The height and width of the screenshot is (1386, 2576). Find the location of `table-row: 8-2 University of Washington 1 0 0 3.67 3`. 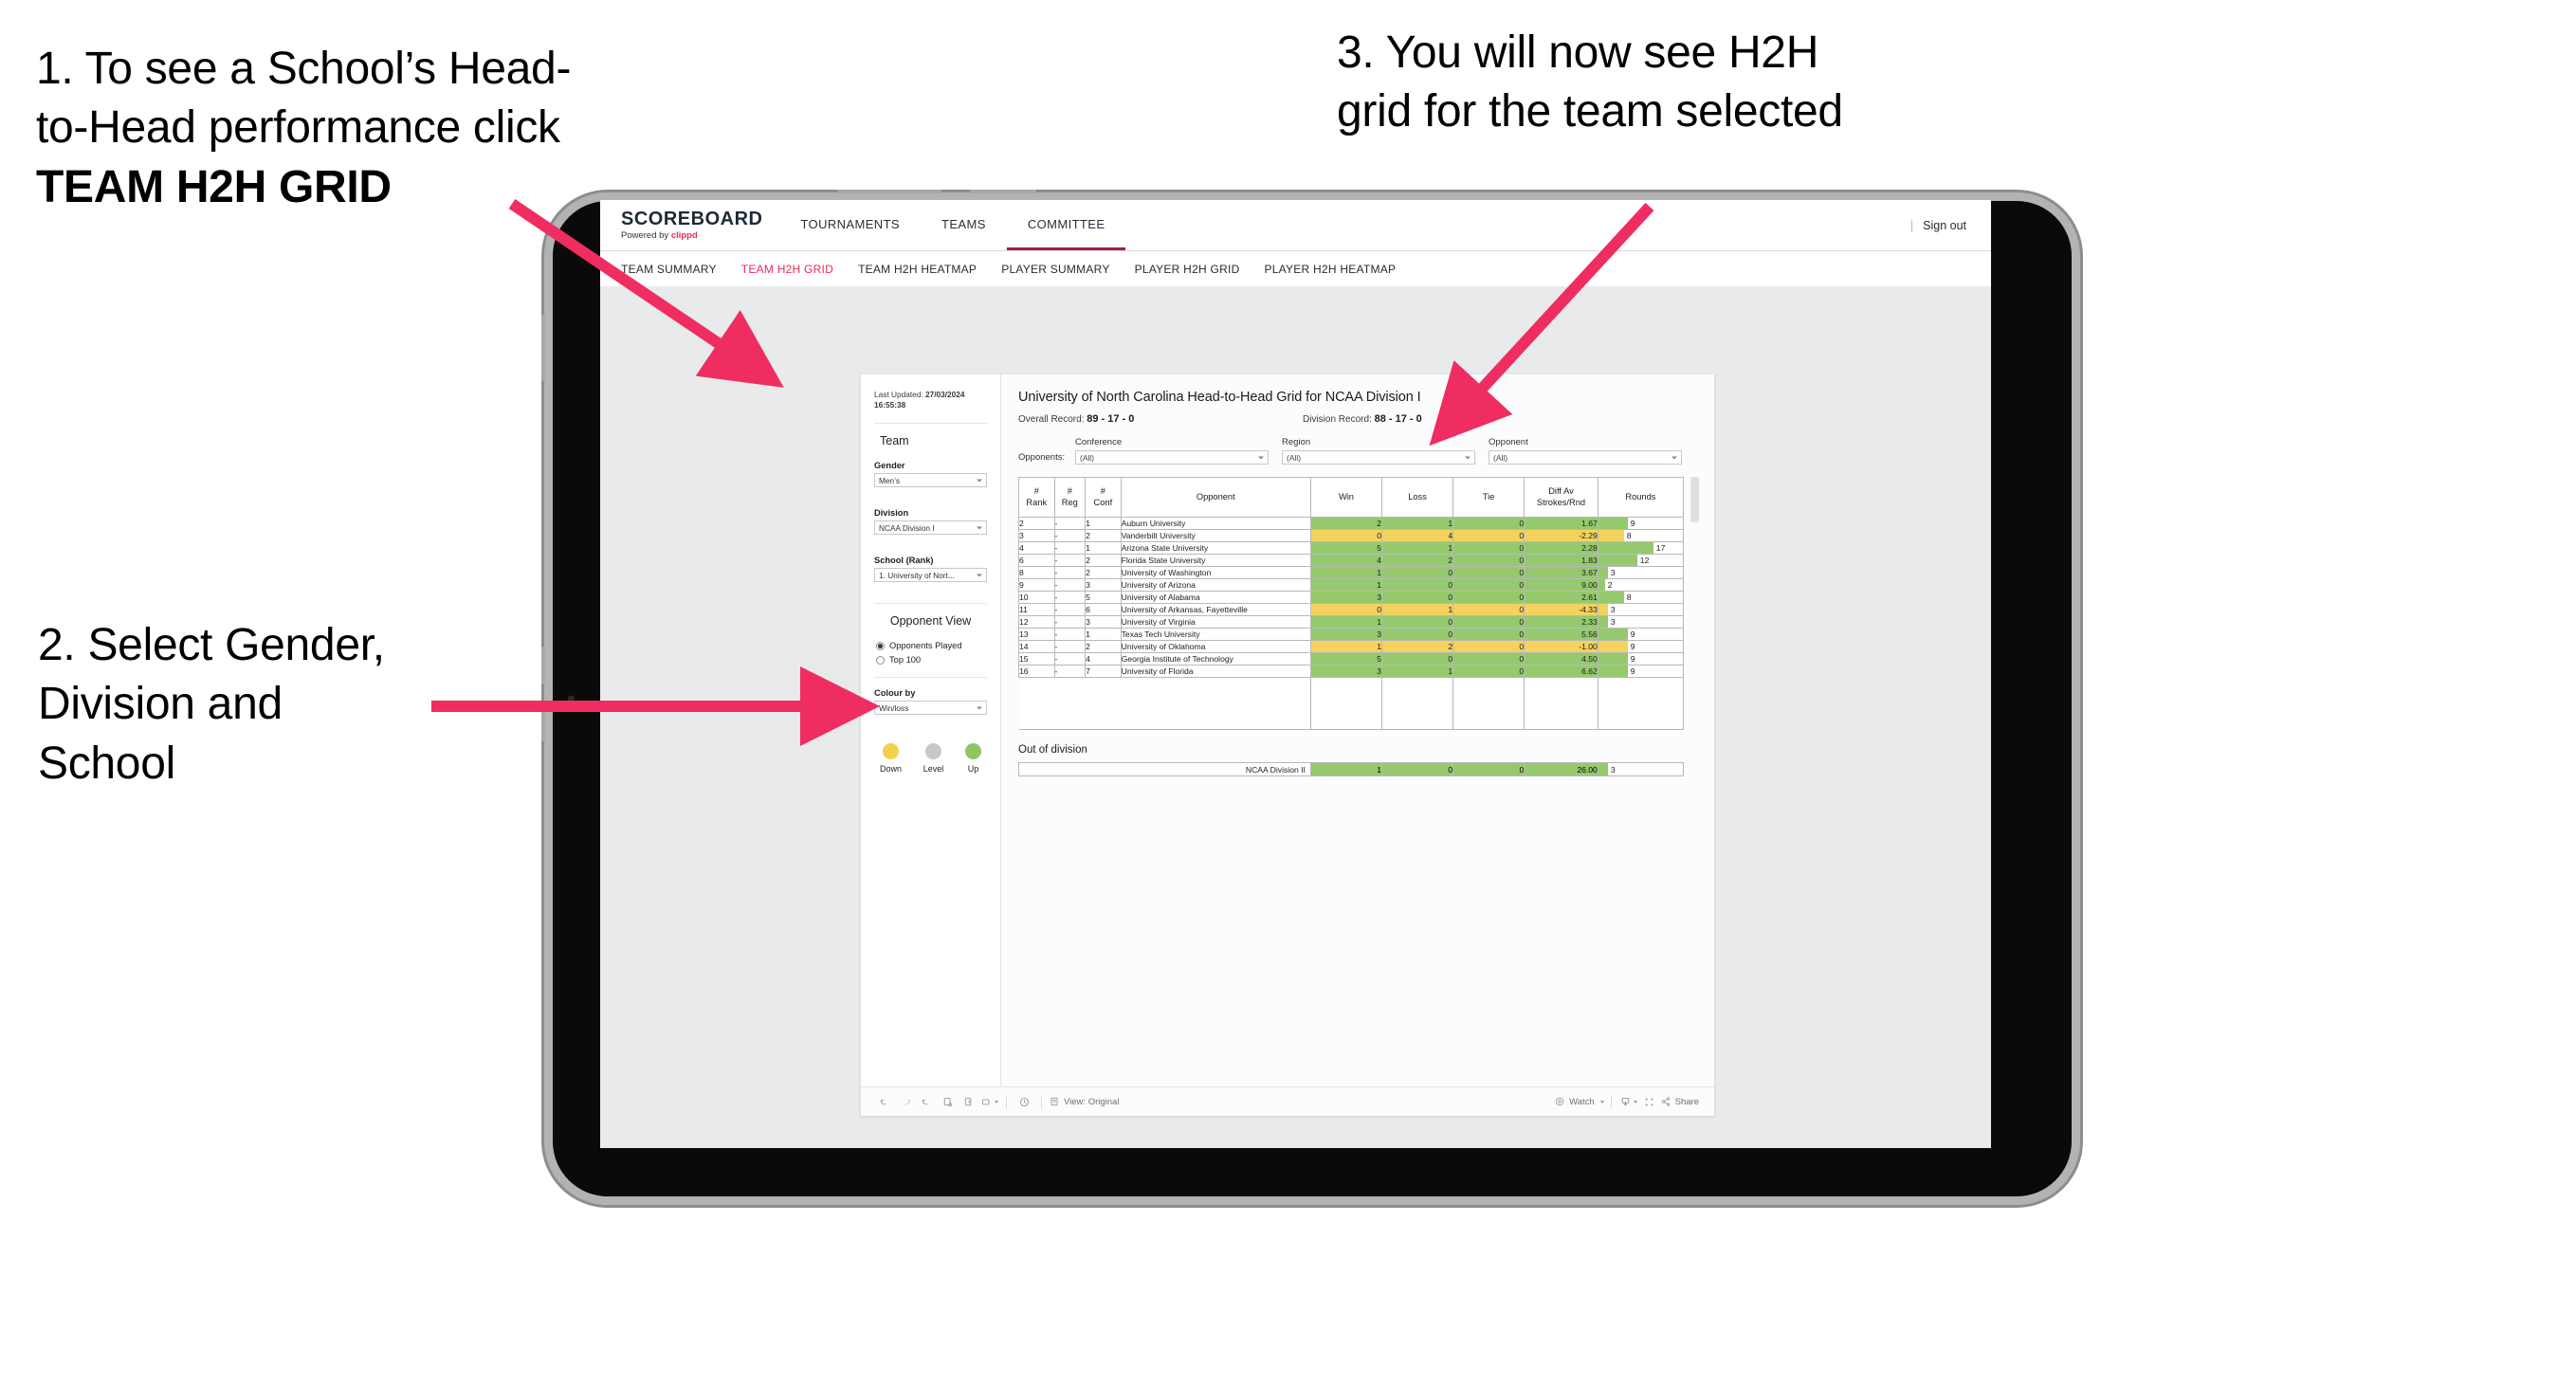

table-row: 8-2 University of Washington 1 0 0 3.67 3 is located at coordinates (1351, 572).